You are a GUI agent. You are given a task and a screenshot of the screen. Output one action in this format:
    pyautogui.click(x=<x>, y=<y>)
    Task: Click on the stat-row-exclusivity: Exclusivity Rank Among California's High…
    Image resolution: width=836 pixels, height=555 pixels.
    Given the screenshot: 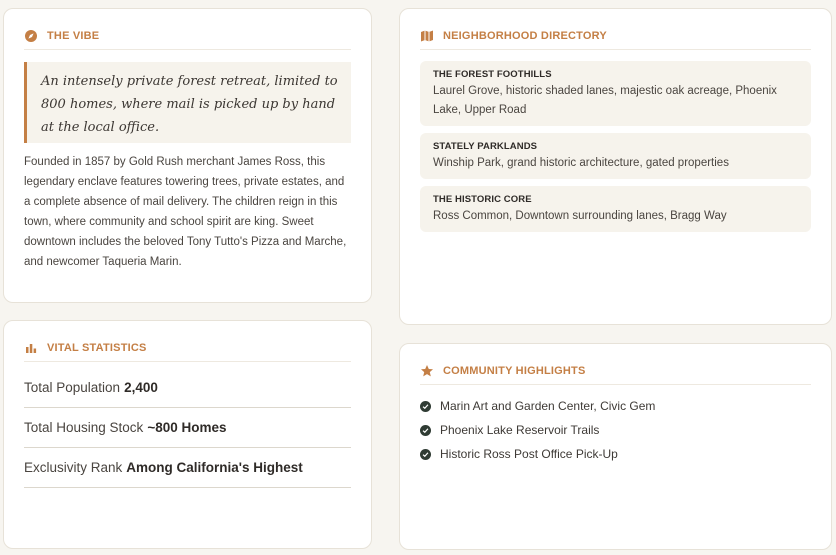 What is the action you would take?
    pyautogui.click(x=187, y=468)
    